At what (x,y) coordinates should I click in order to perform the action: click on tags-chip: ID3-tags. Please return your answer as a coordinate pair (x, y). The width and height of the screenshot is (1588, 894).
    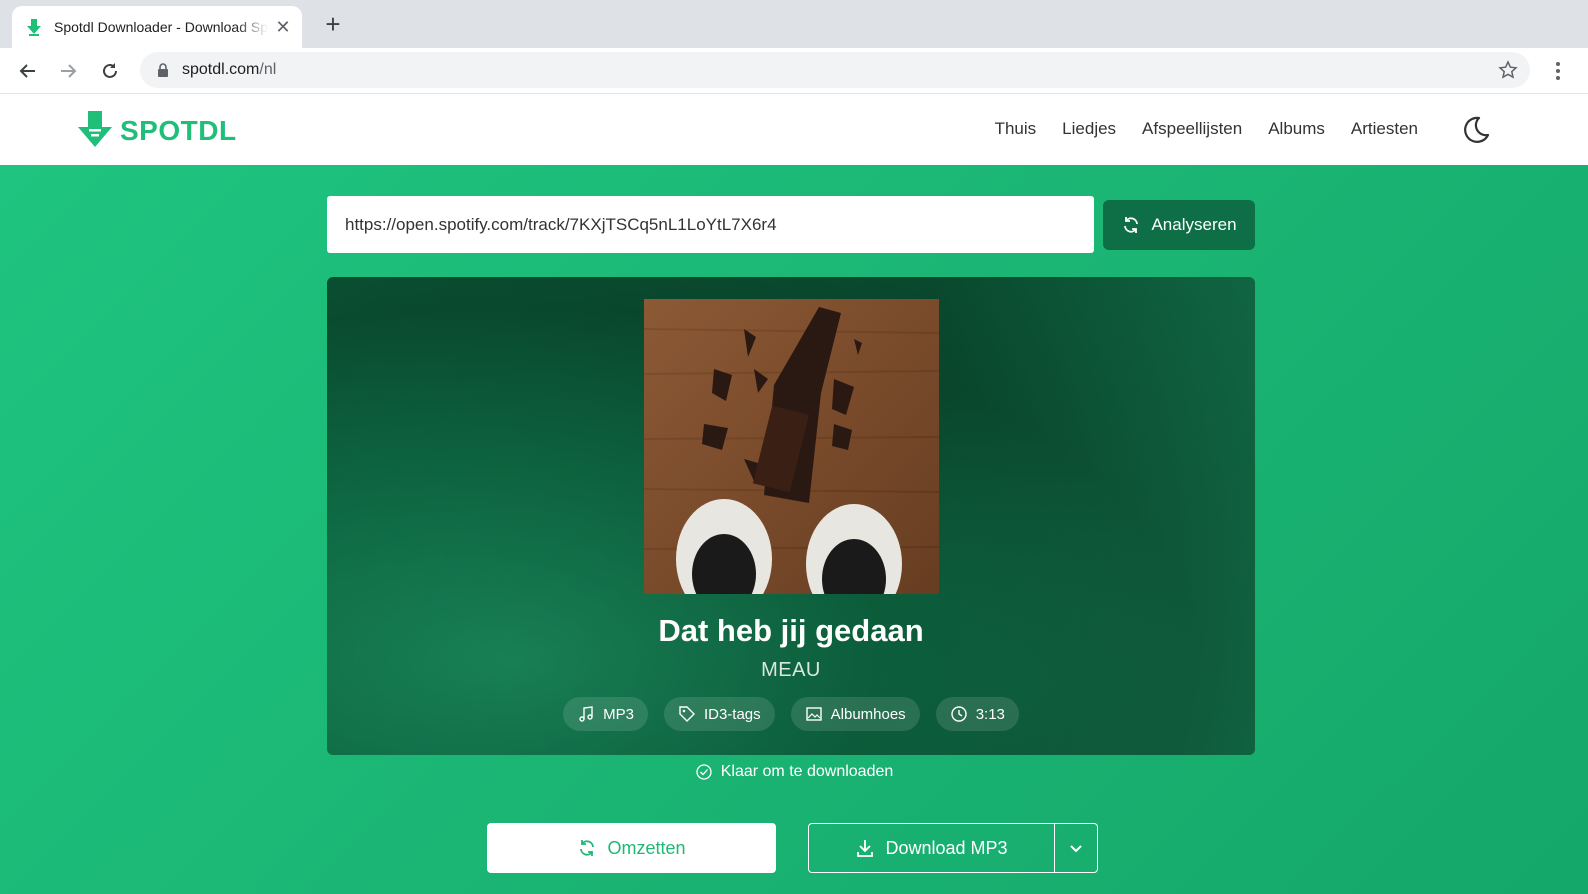
    Looking at the image, I should click on (719, 714).